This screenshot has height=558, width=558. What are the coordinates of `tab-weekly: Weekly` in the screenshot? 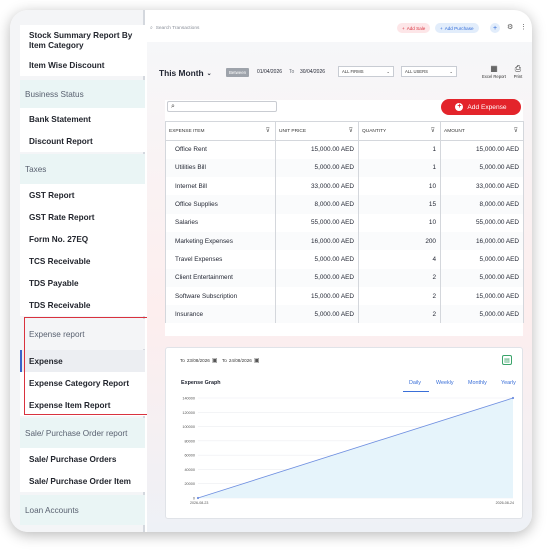 It's located at (445, 383).